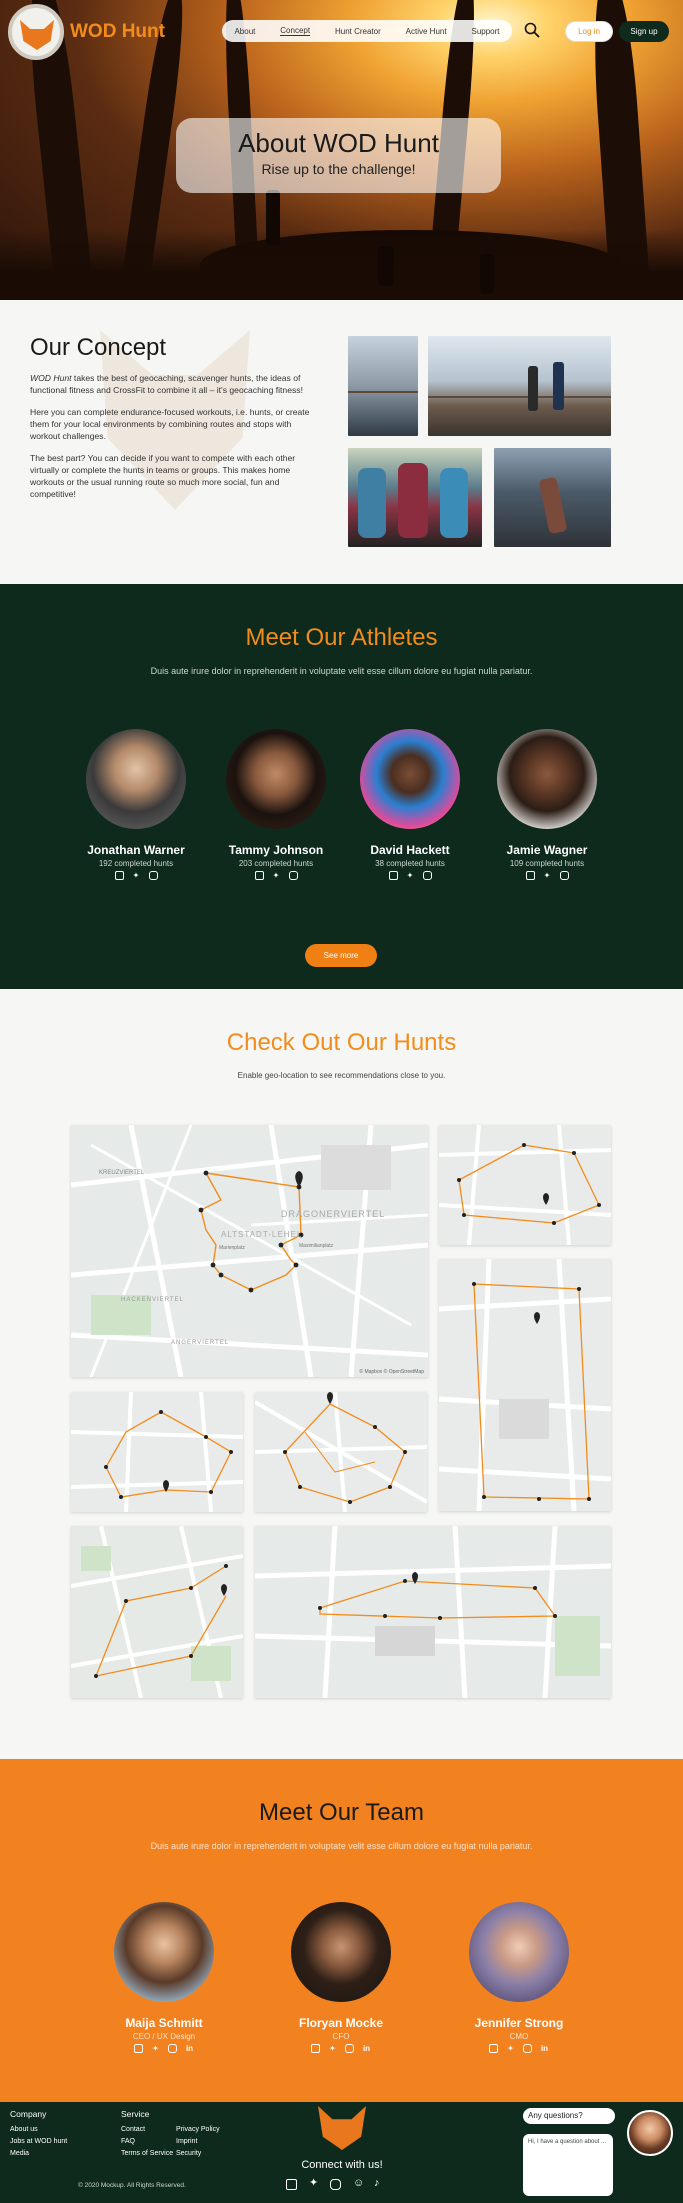 The image size is (683, 2203). What do you see at coordinates (341, 2036) in the screenshot?
I see `team-member-role: CFO` at bounding box center [341, 2036].